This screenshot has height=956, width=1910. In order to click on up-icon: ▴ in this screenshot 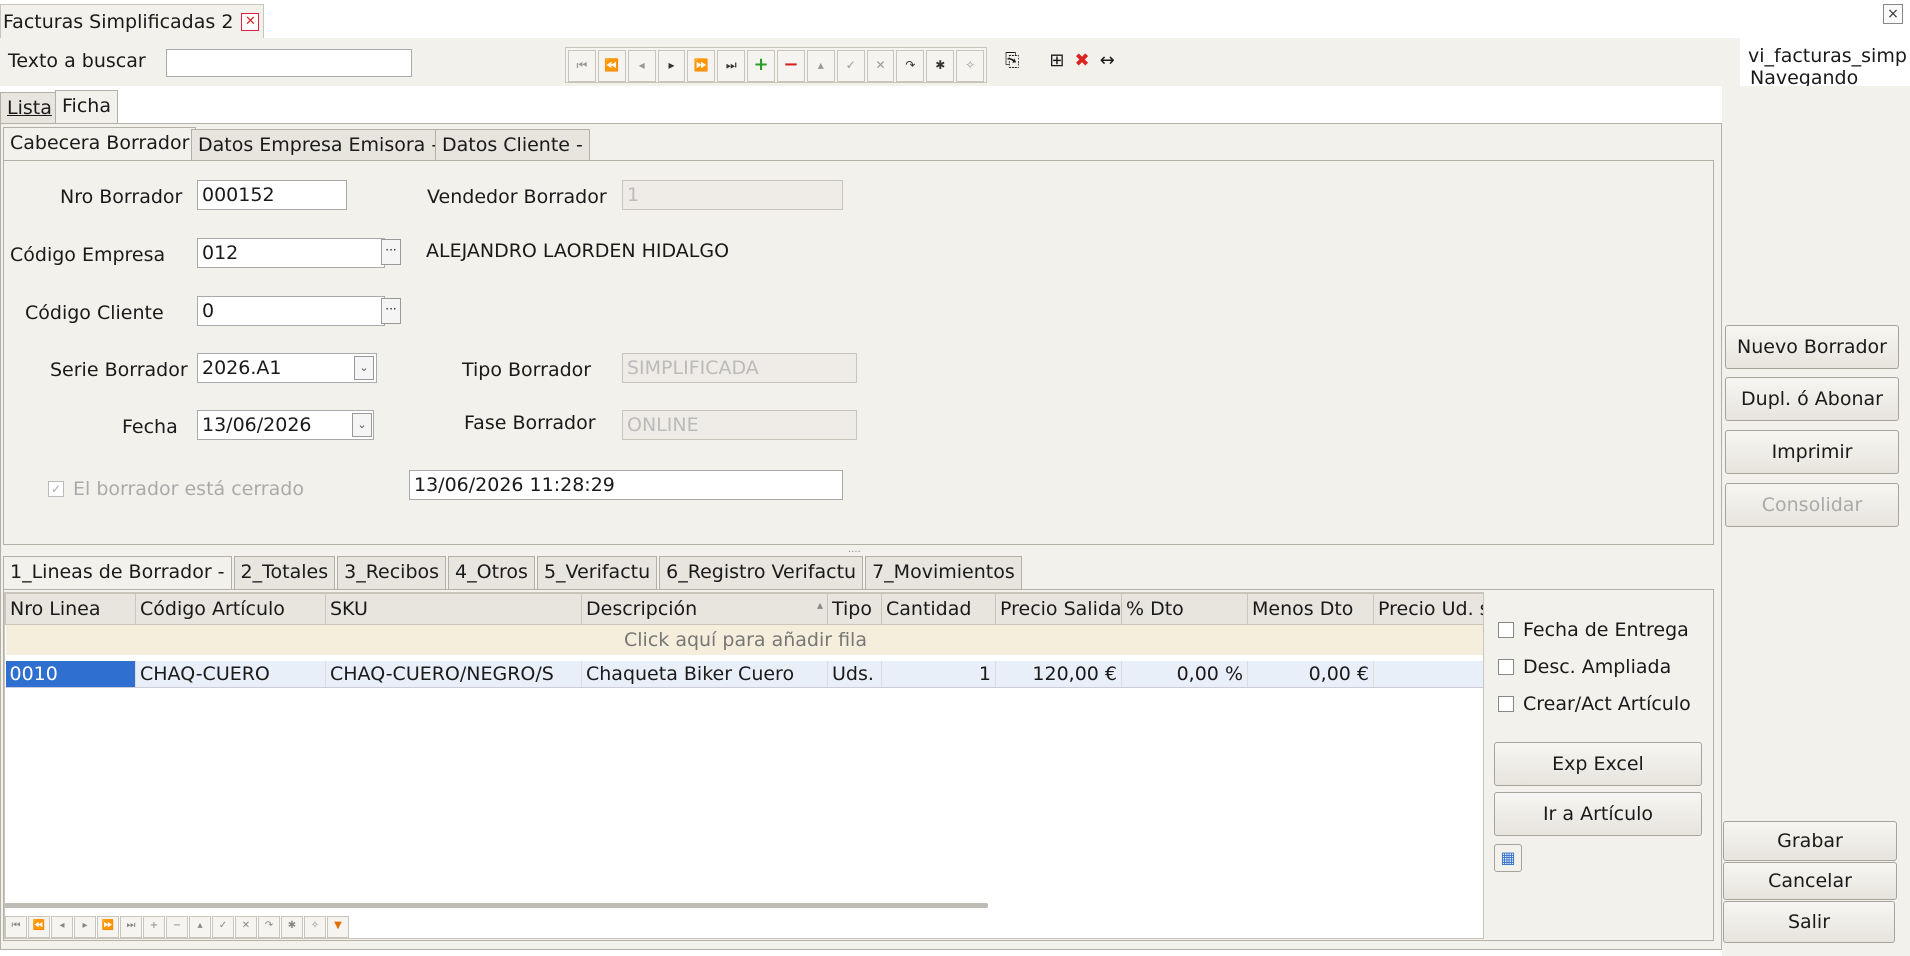, I will do `click(820, 66)`.